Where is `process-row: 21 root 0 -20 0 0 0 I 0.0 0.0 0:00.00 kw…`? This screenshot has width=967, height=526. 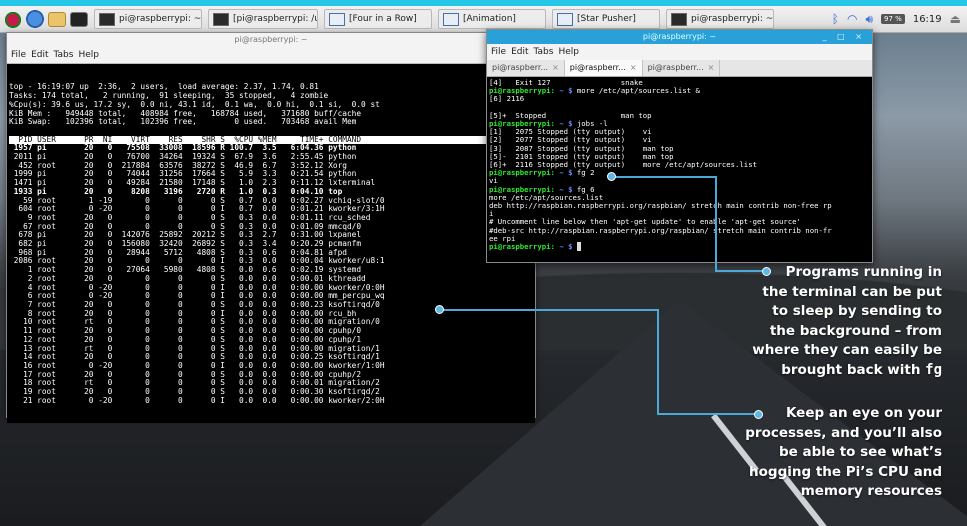 process-row: 21 root 0 -20 0 0 0 I 0.0 0.0 0:00.00 kw… is located at coordinates (197, 400).